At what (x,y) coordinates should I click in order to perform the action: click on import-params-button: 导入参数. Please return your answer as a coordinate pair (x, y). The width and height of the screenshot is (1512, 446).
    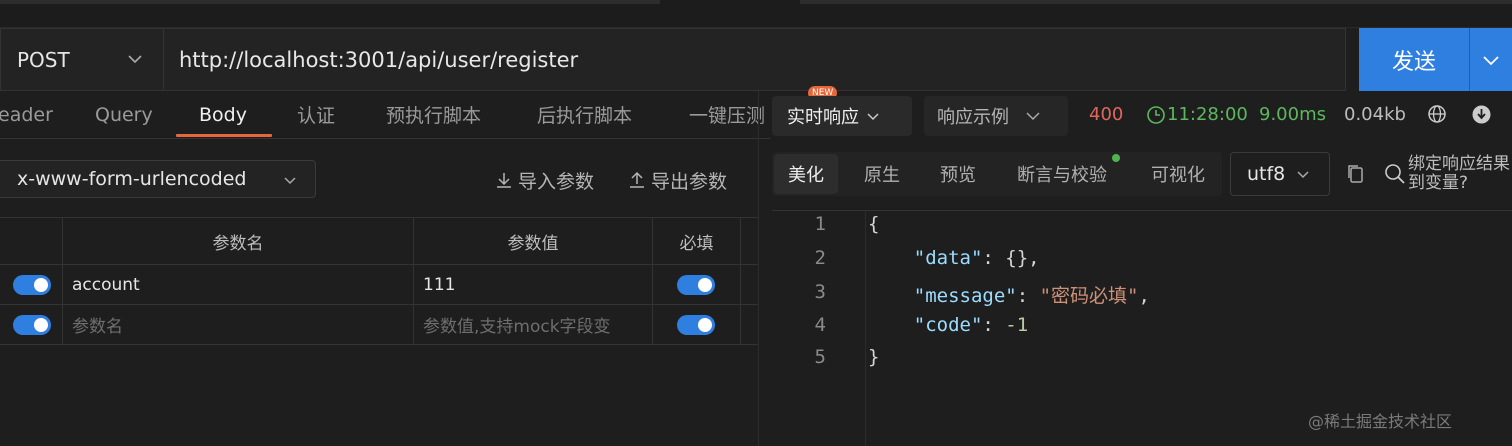
    Looking at the image, I should click on (544, 180).